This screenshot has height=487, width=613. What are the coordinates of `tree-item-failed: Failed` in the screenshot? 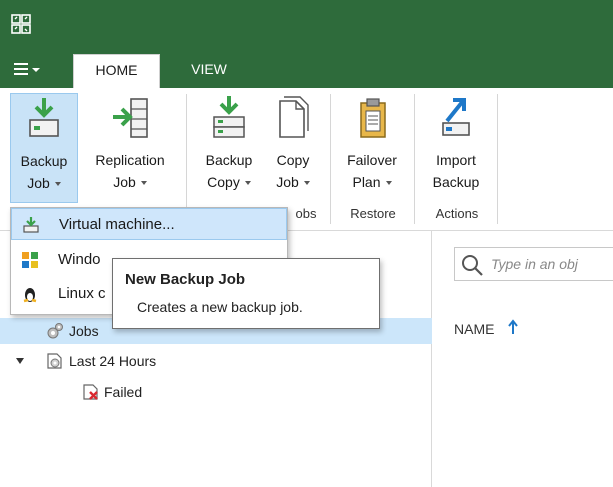 It's located at (216, 392).